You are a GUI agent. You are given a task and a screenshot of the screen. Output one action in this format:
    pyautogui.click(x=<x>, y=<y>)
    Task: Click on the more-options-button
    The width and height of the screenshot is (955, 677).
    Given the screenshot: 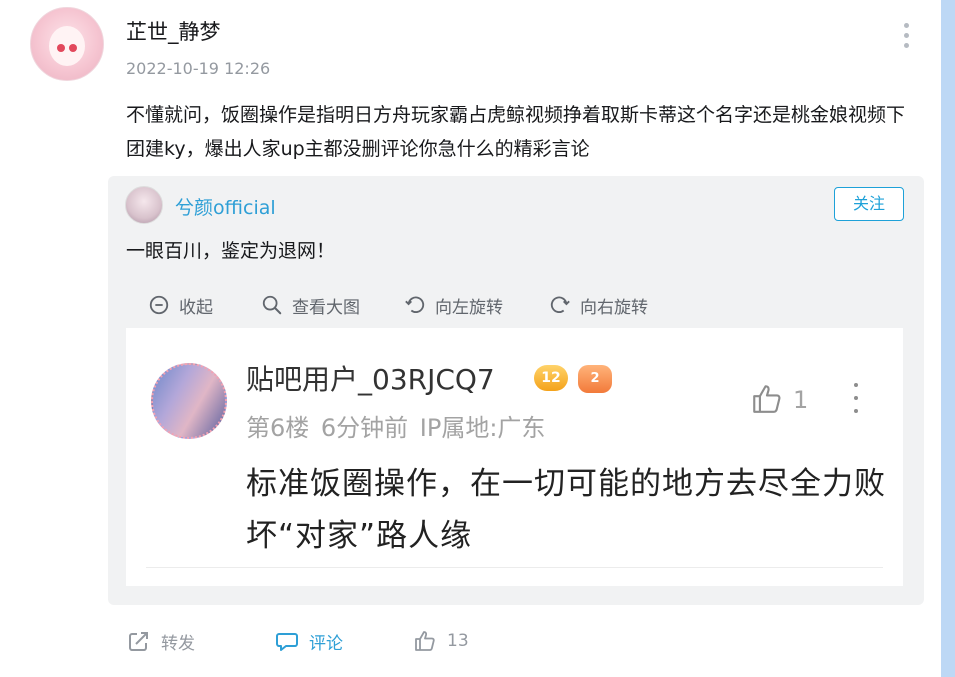 What is the action you would take?
    pyautogui.click(x=906, y=35)
    